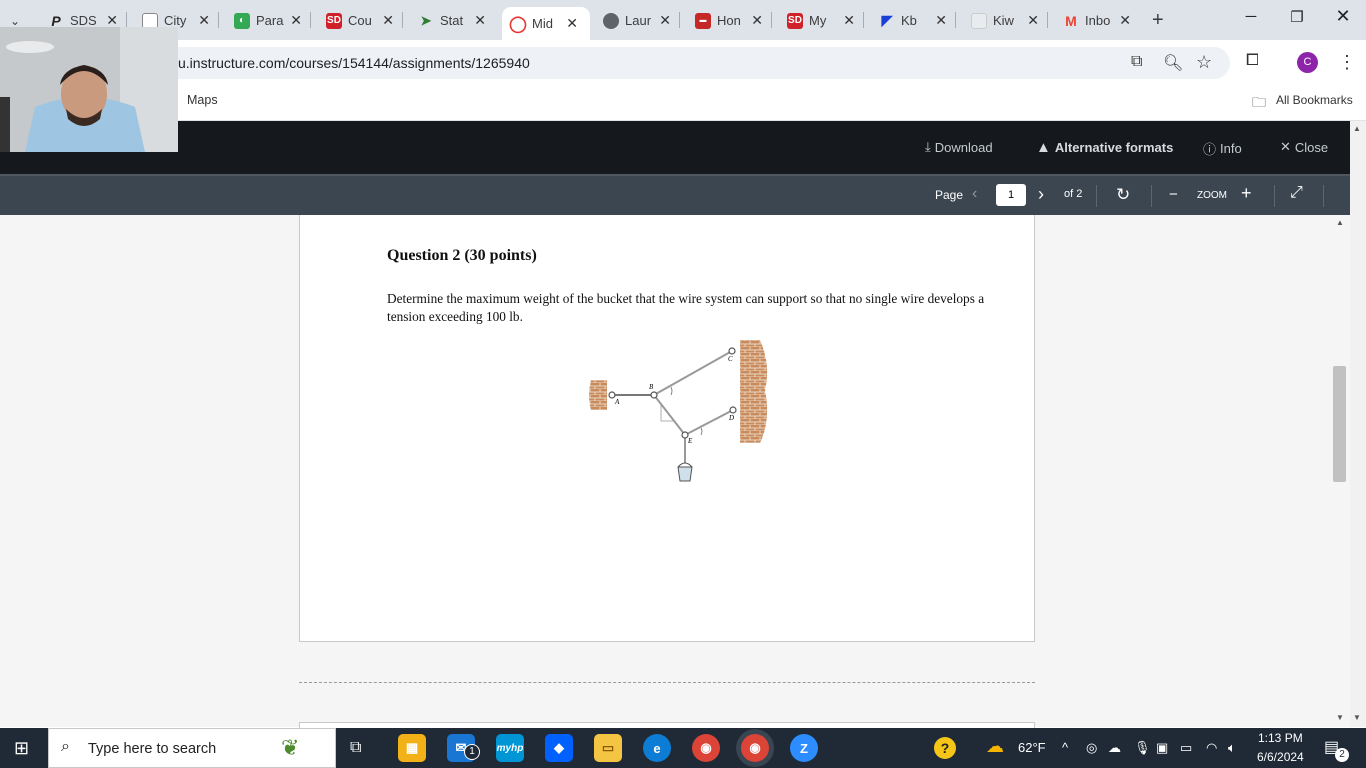  I want to click on meet-icon: ◎, so click(1091, 748).